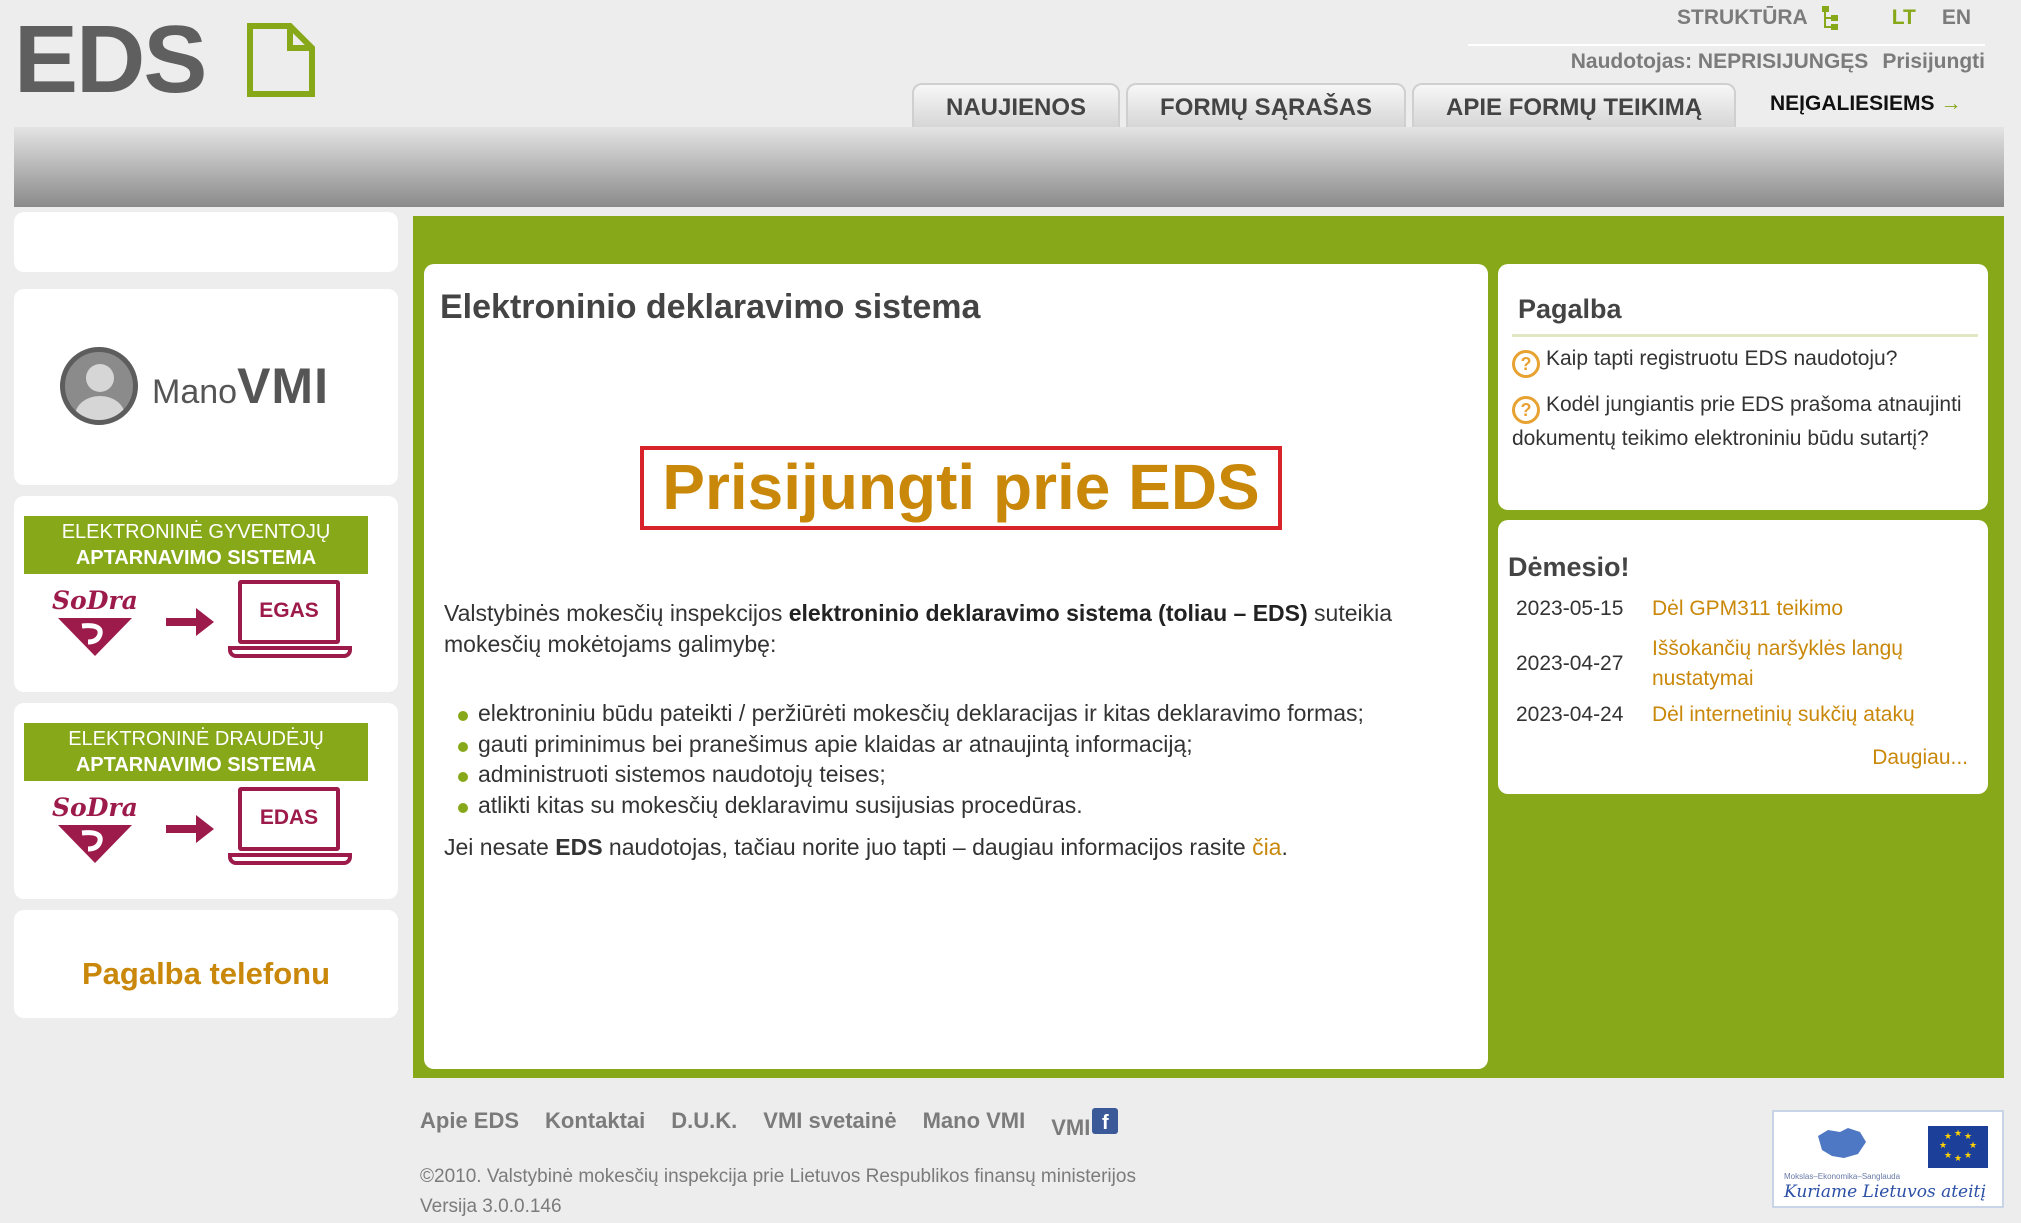  Describe the element at coordinates (1570, 714) in the screenshot. I see `news-date: 2023-04-24` at that location.